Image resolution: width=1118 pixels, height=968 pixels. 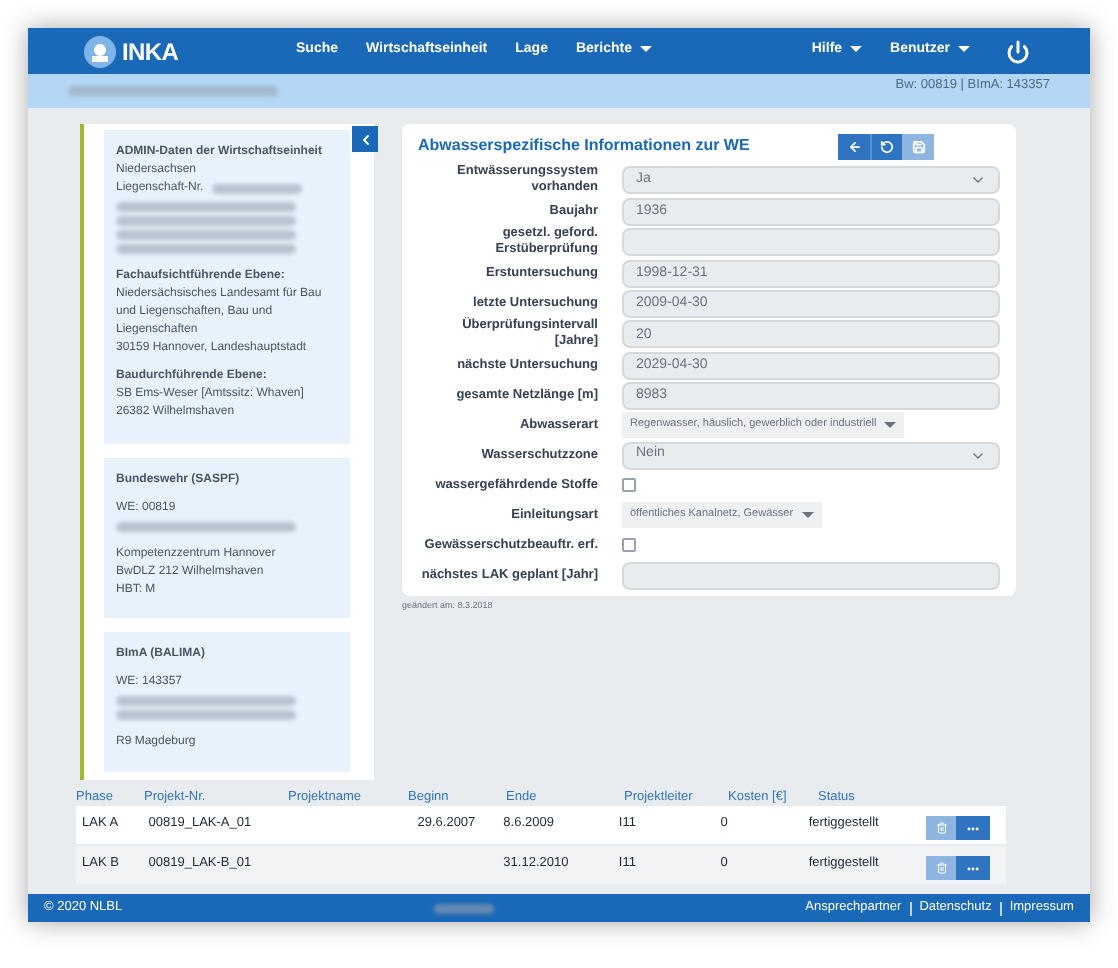 What do you see at coordinates (100, 51) in the screenshot?
I see `logo-icon` at bounding box center [100, 51].